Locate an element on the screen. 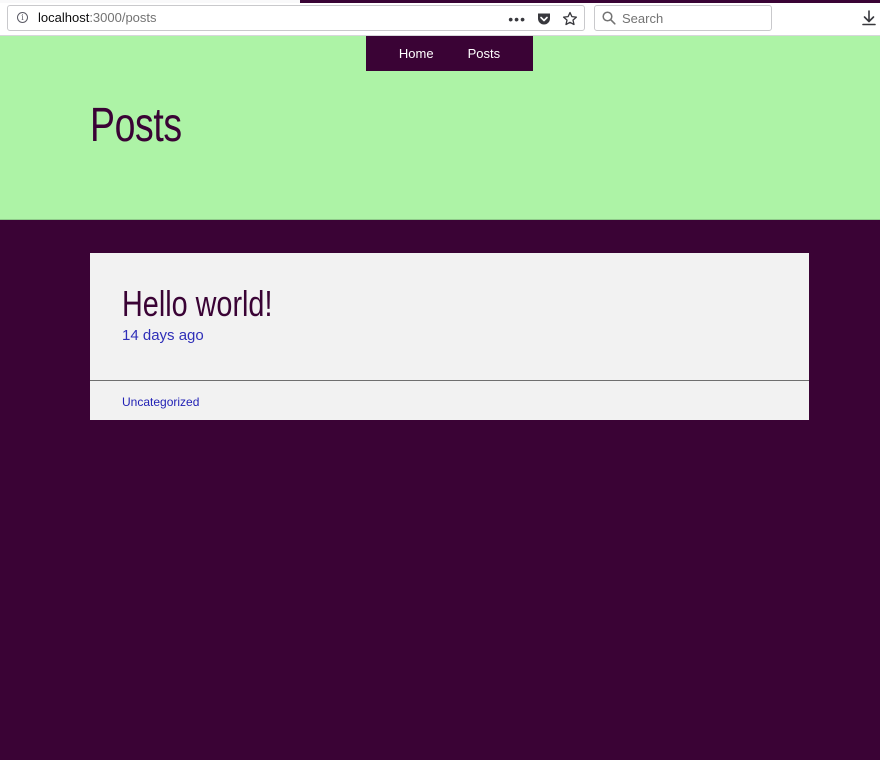 The width and height of the screenshot is (880, 760). post-date-link: 14 days ago is located at coordinates (163, 335).